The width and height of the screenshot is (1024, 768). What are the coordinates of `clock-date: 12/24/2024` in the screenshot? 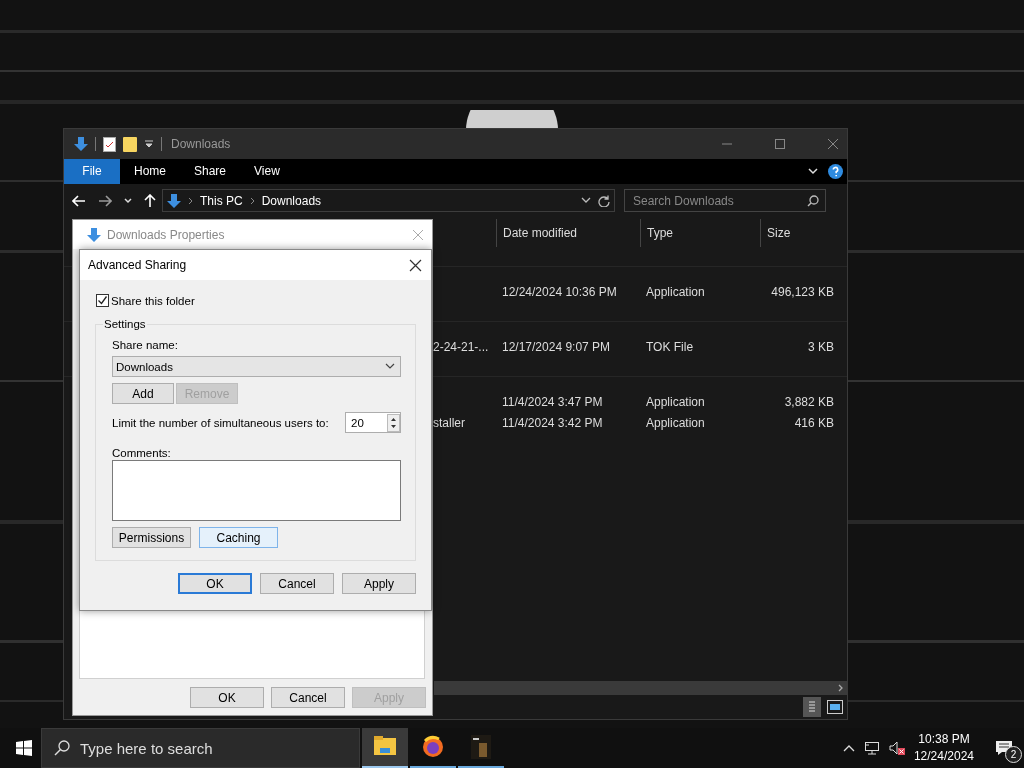 It's located at (943, 756).